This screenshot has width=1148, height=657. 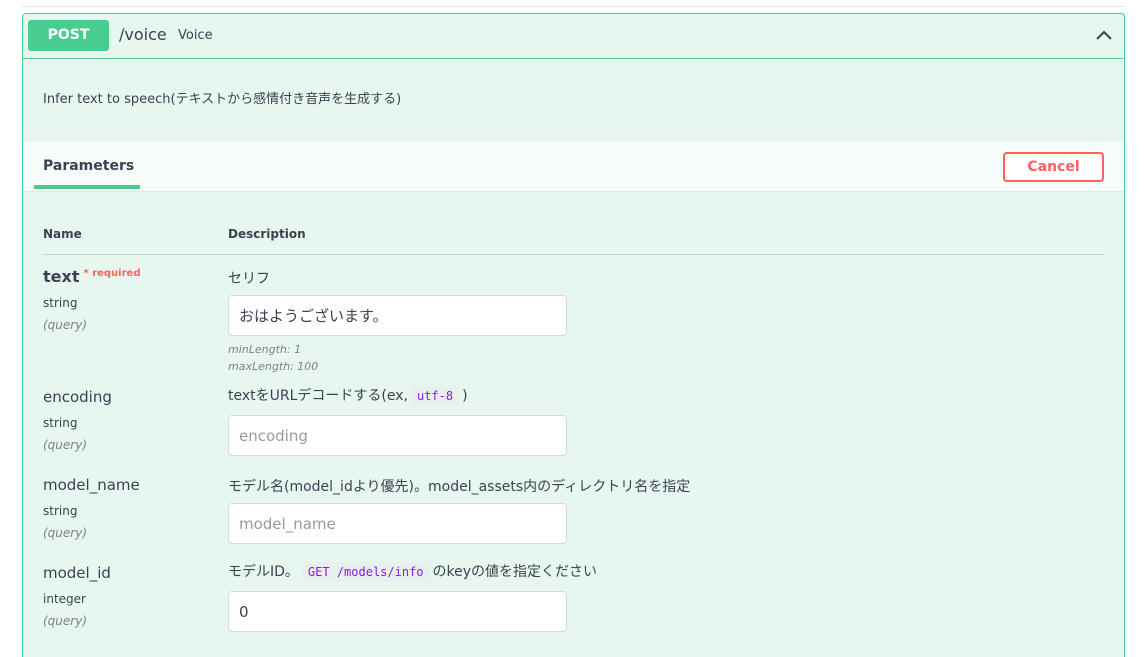 What do you see at coordinates (573, 36) in the screenshot?
I see `operation-summary: POST /voice Voice` at bounding box center [573, 36].